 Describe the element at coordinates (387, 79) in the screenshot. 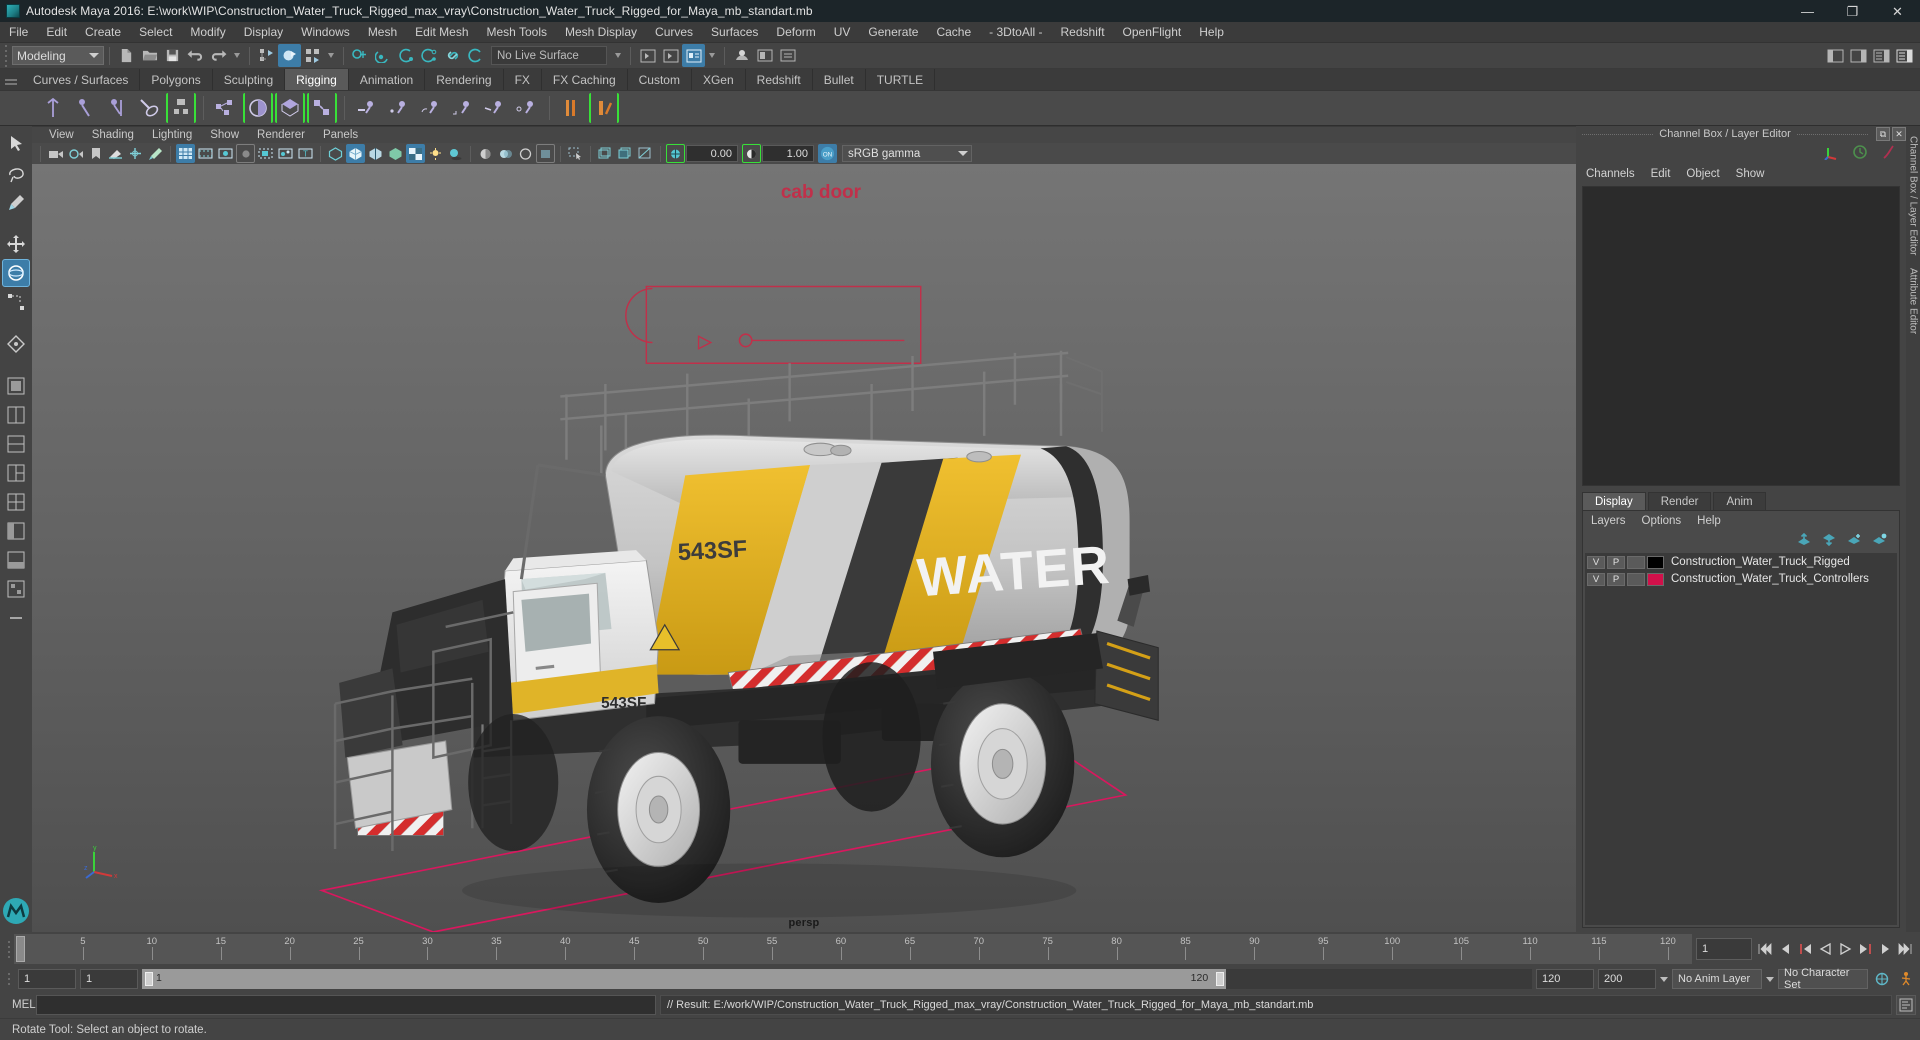

I see `shelf-tab-animation: Animation` at that location.